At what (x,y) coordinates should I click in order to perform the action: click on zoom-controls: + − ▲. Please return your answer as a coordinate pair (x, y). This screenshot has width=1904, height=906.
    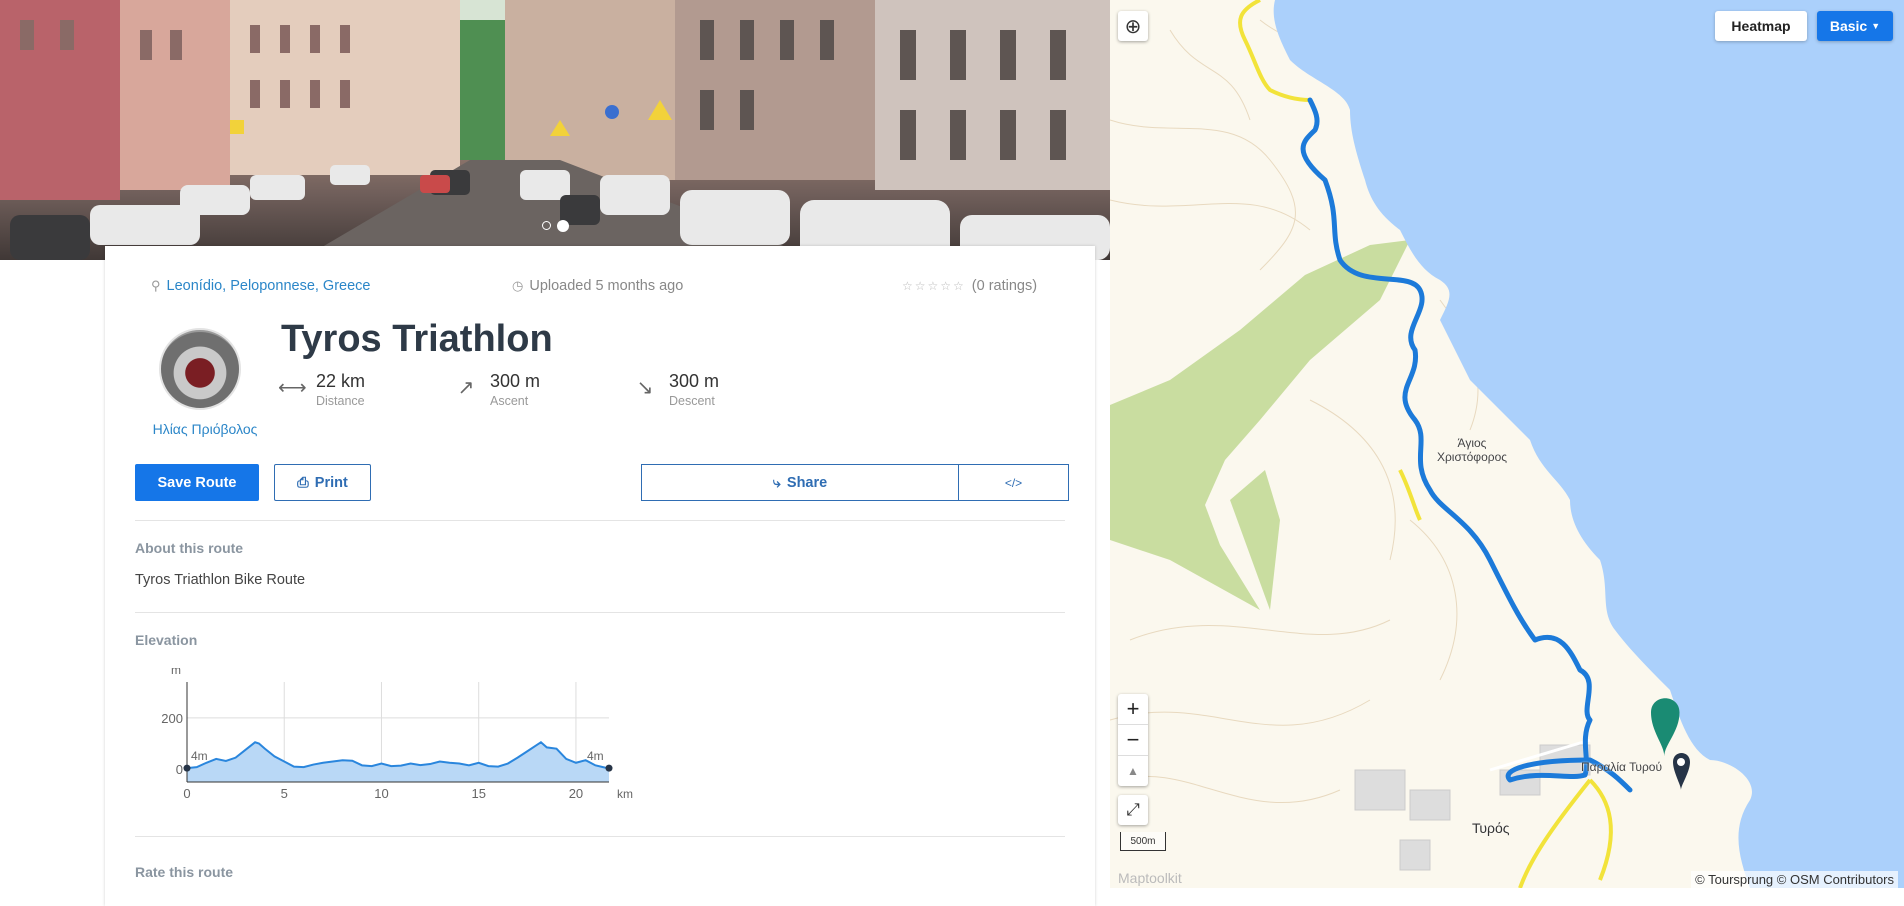
    Looking at the image, I should click on (1133, 740).